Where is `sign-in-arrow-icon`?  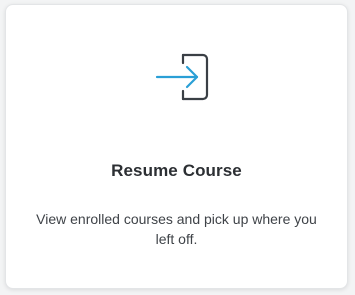 sign-in-arrow-icon is located at coordinates (185, 77).